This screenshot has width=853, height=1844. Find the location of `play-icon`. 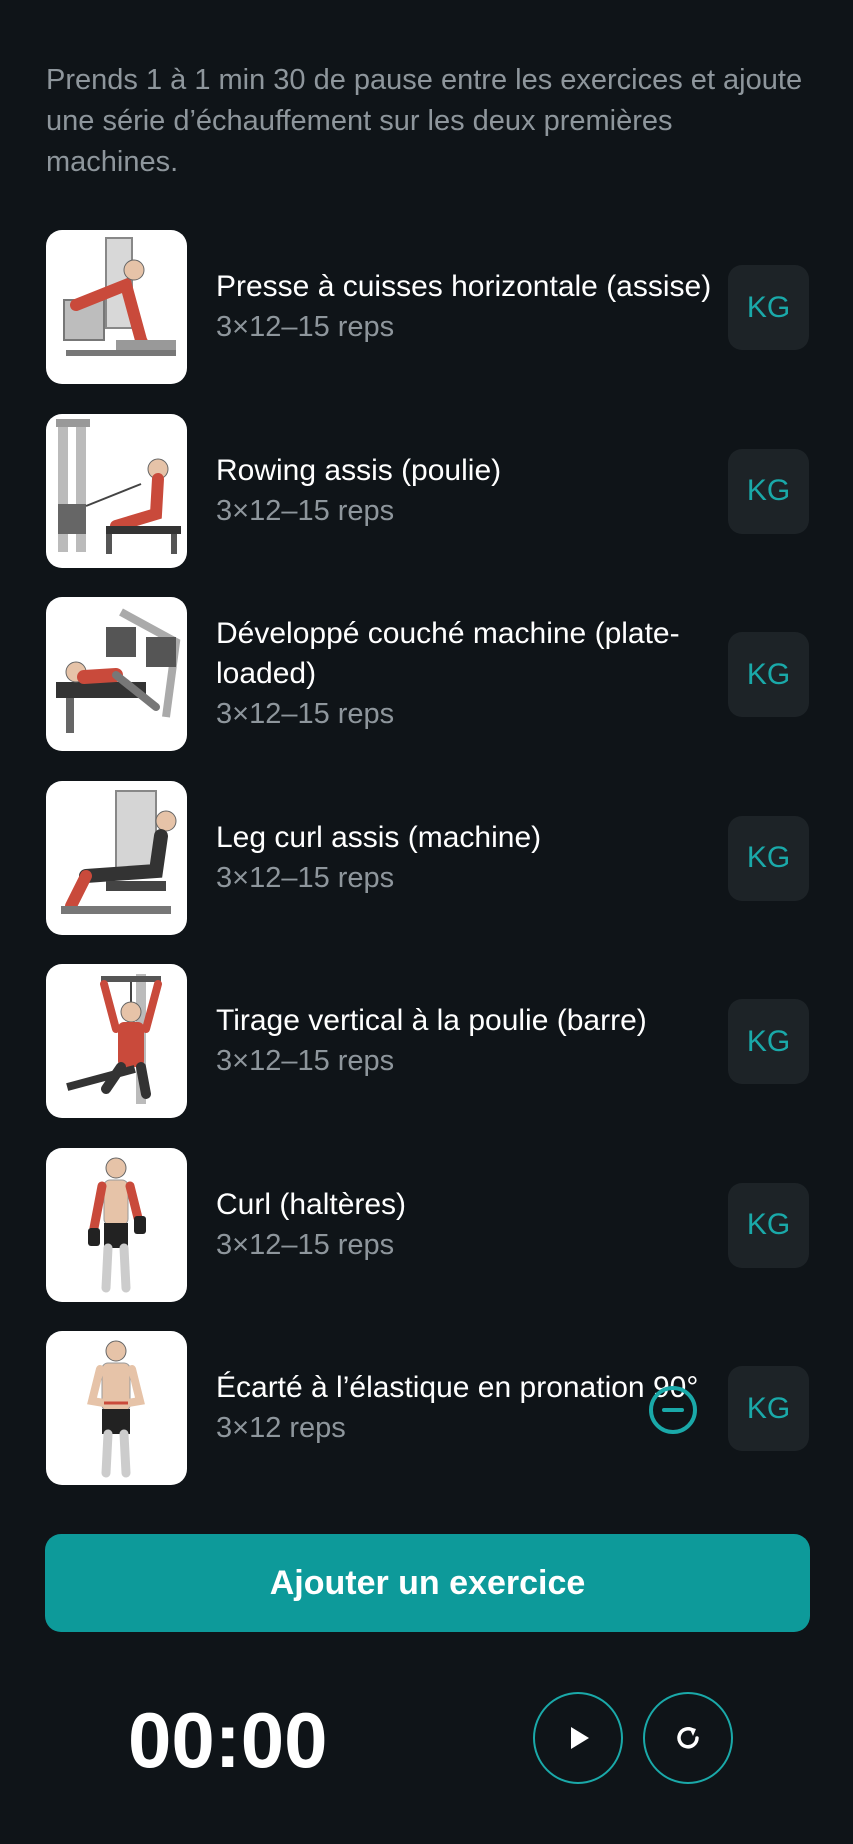

play-icon is located at coordinates (580, 1738).